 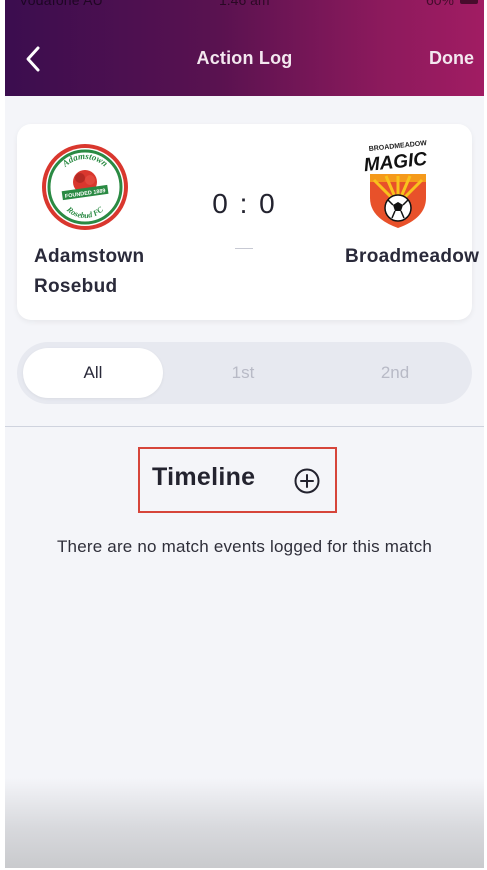 I want to click on away-logo-main-text: MAGIC, so click(x=395, y=163).